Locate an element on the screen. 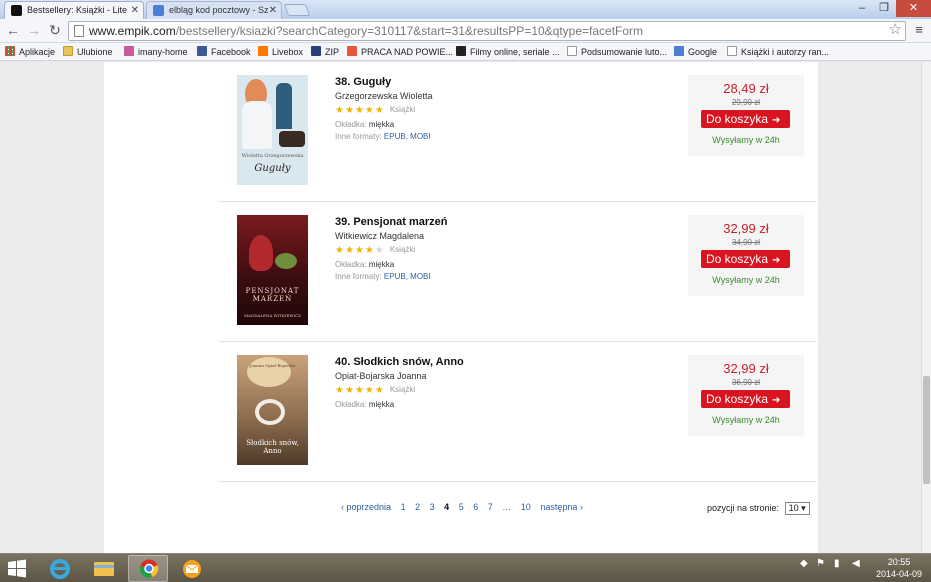 The height and width of the screenshot is (582, 931). bookmark-facebook: Facebook is located at coordinates (224, 52).